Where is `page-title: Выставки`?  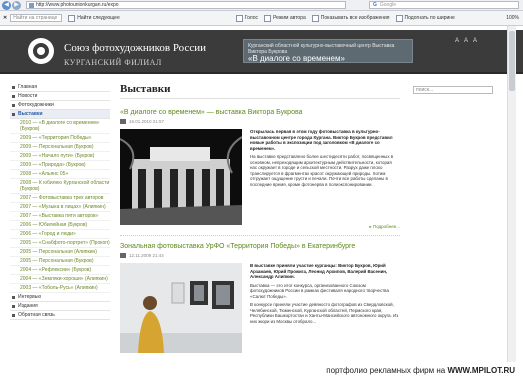
page-title: Выставки is located at coordinates (260, 91).